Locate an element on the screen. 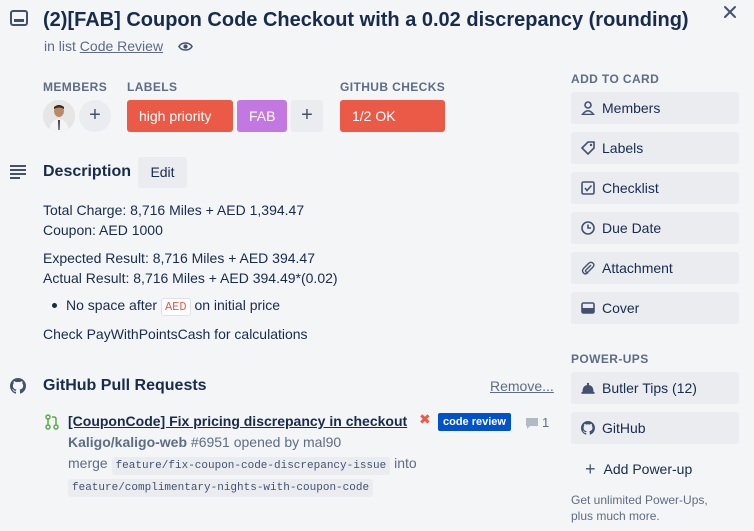 The width and height of the screenshot is (754, 531). bullet-text-after: on initial price is located at coordinates (237, 305).